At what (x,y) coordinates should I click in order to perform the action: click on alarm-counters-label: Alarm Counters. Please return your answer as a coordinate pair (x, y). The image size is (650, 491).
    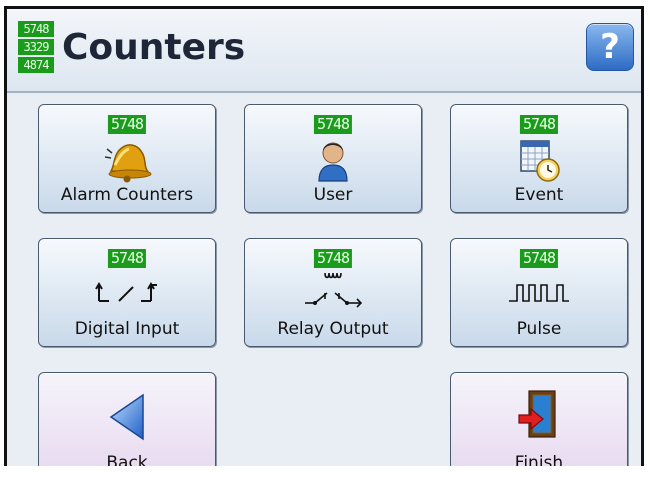
    Looking at the image, I should click on (127, 195).